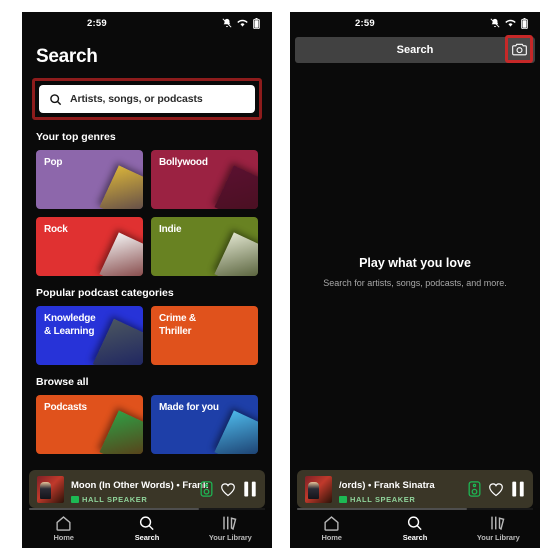  What do you see at coordinates (53, 162) in the screenshot?
I see `genre-card-label: Pop` at bounding box center [53, 162].